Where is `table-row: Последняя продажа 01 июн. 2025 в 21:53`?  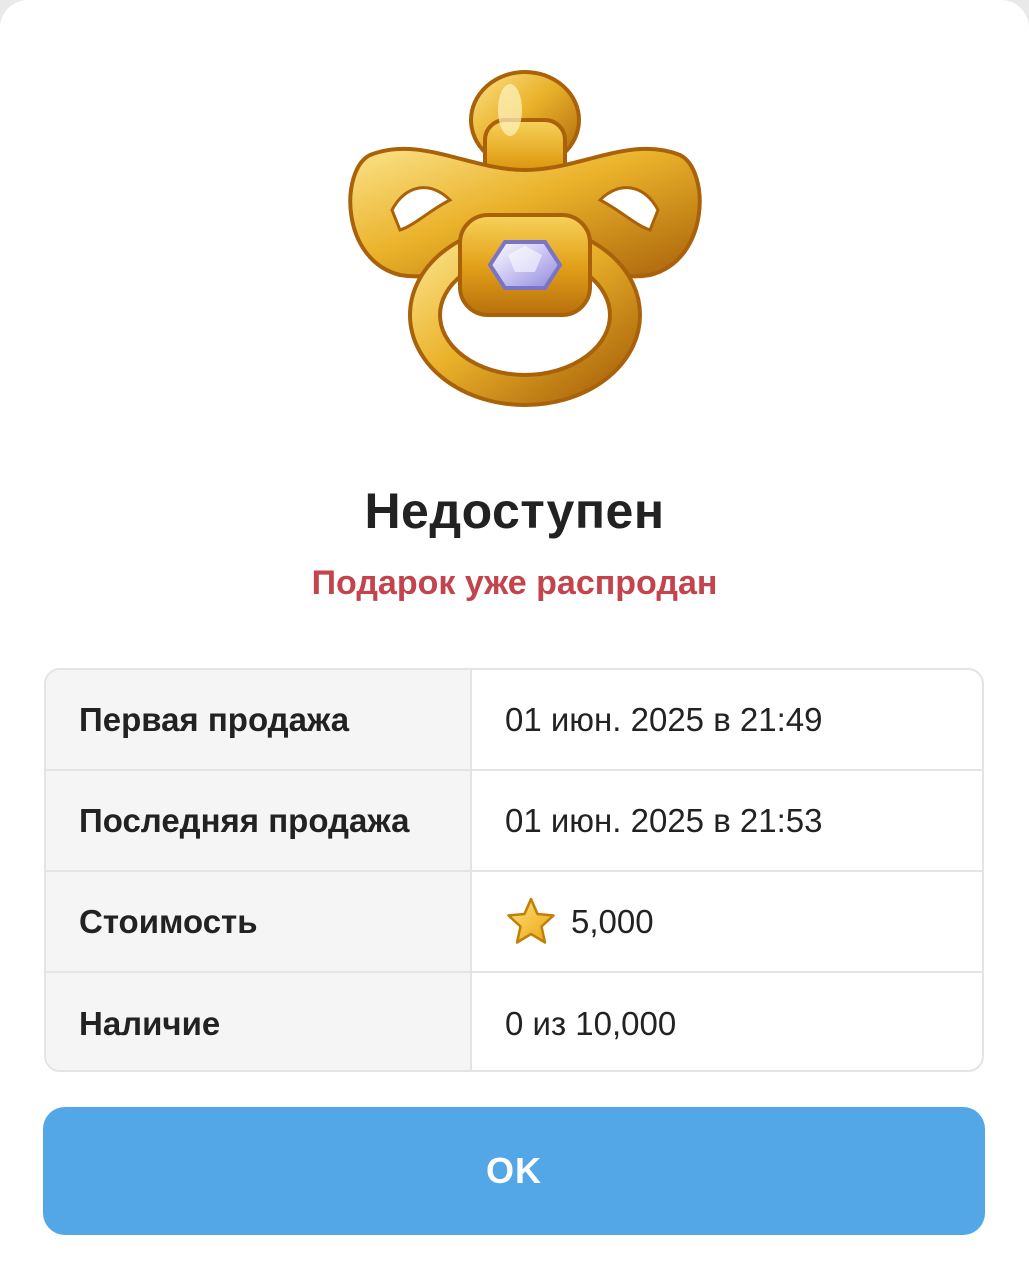
table-row: Последняя продажа 01 июн. 2025 в 21:53 is located at coordinates (514, 821).